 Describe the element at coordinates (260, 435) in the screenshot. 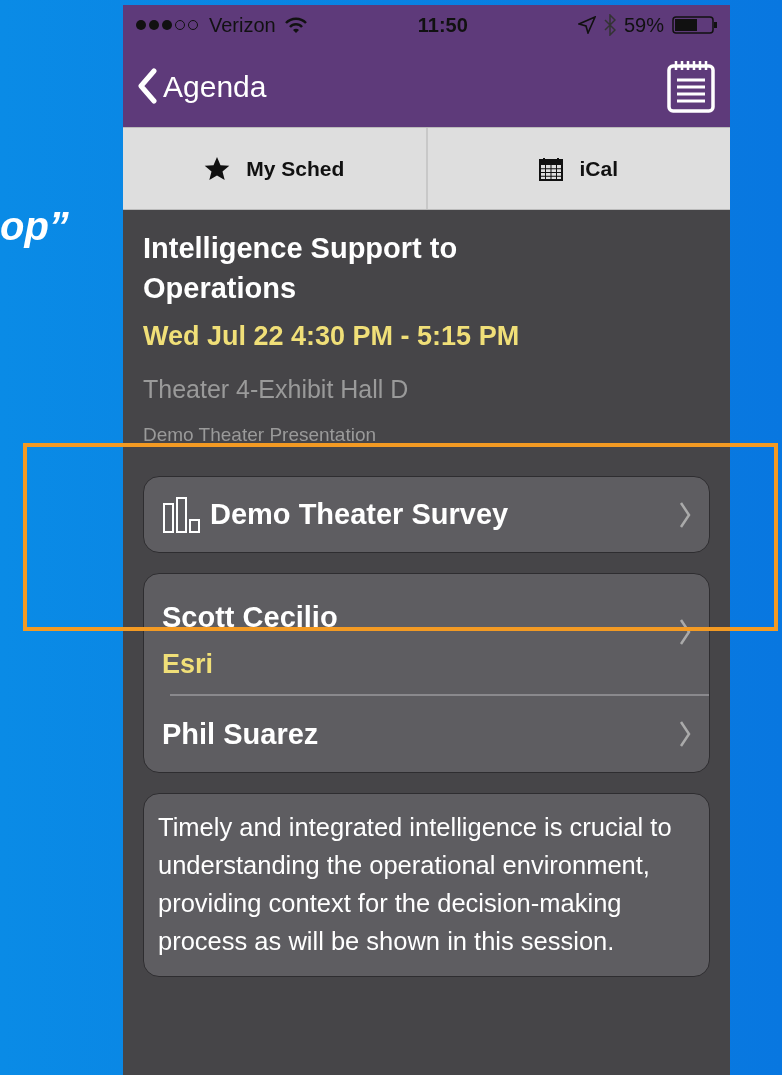

I see `session-type: Demo Theater Presentation` at that location.